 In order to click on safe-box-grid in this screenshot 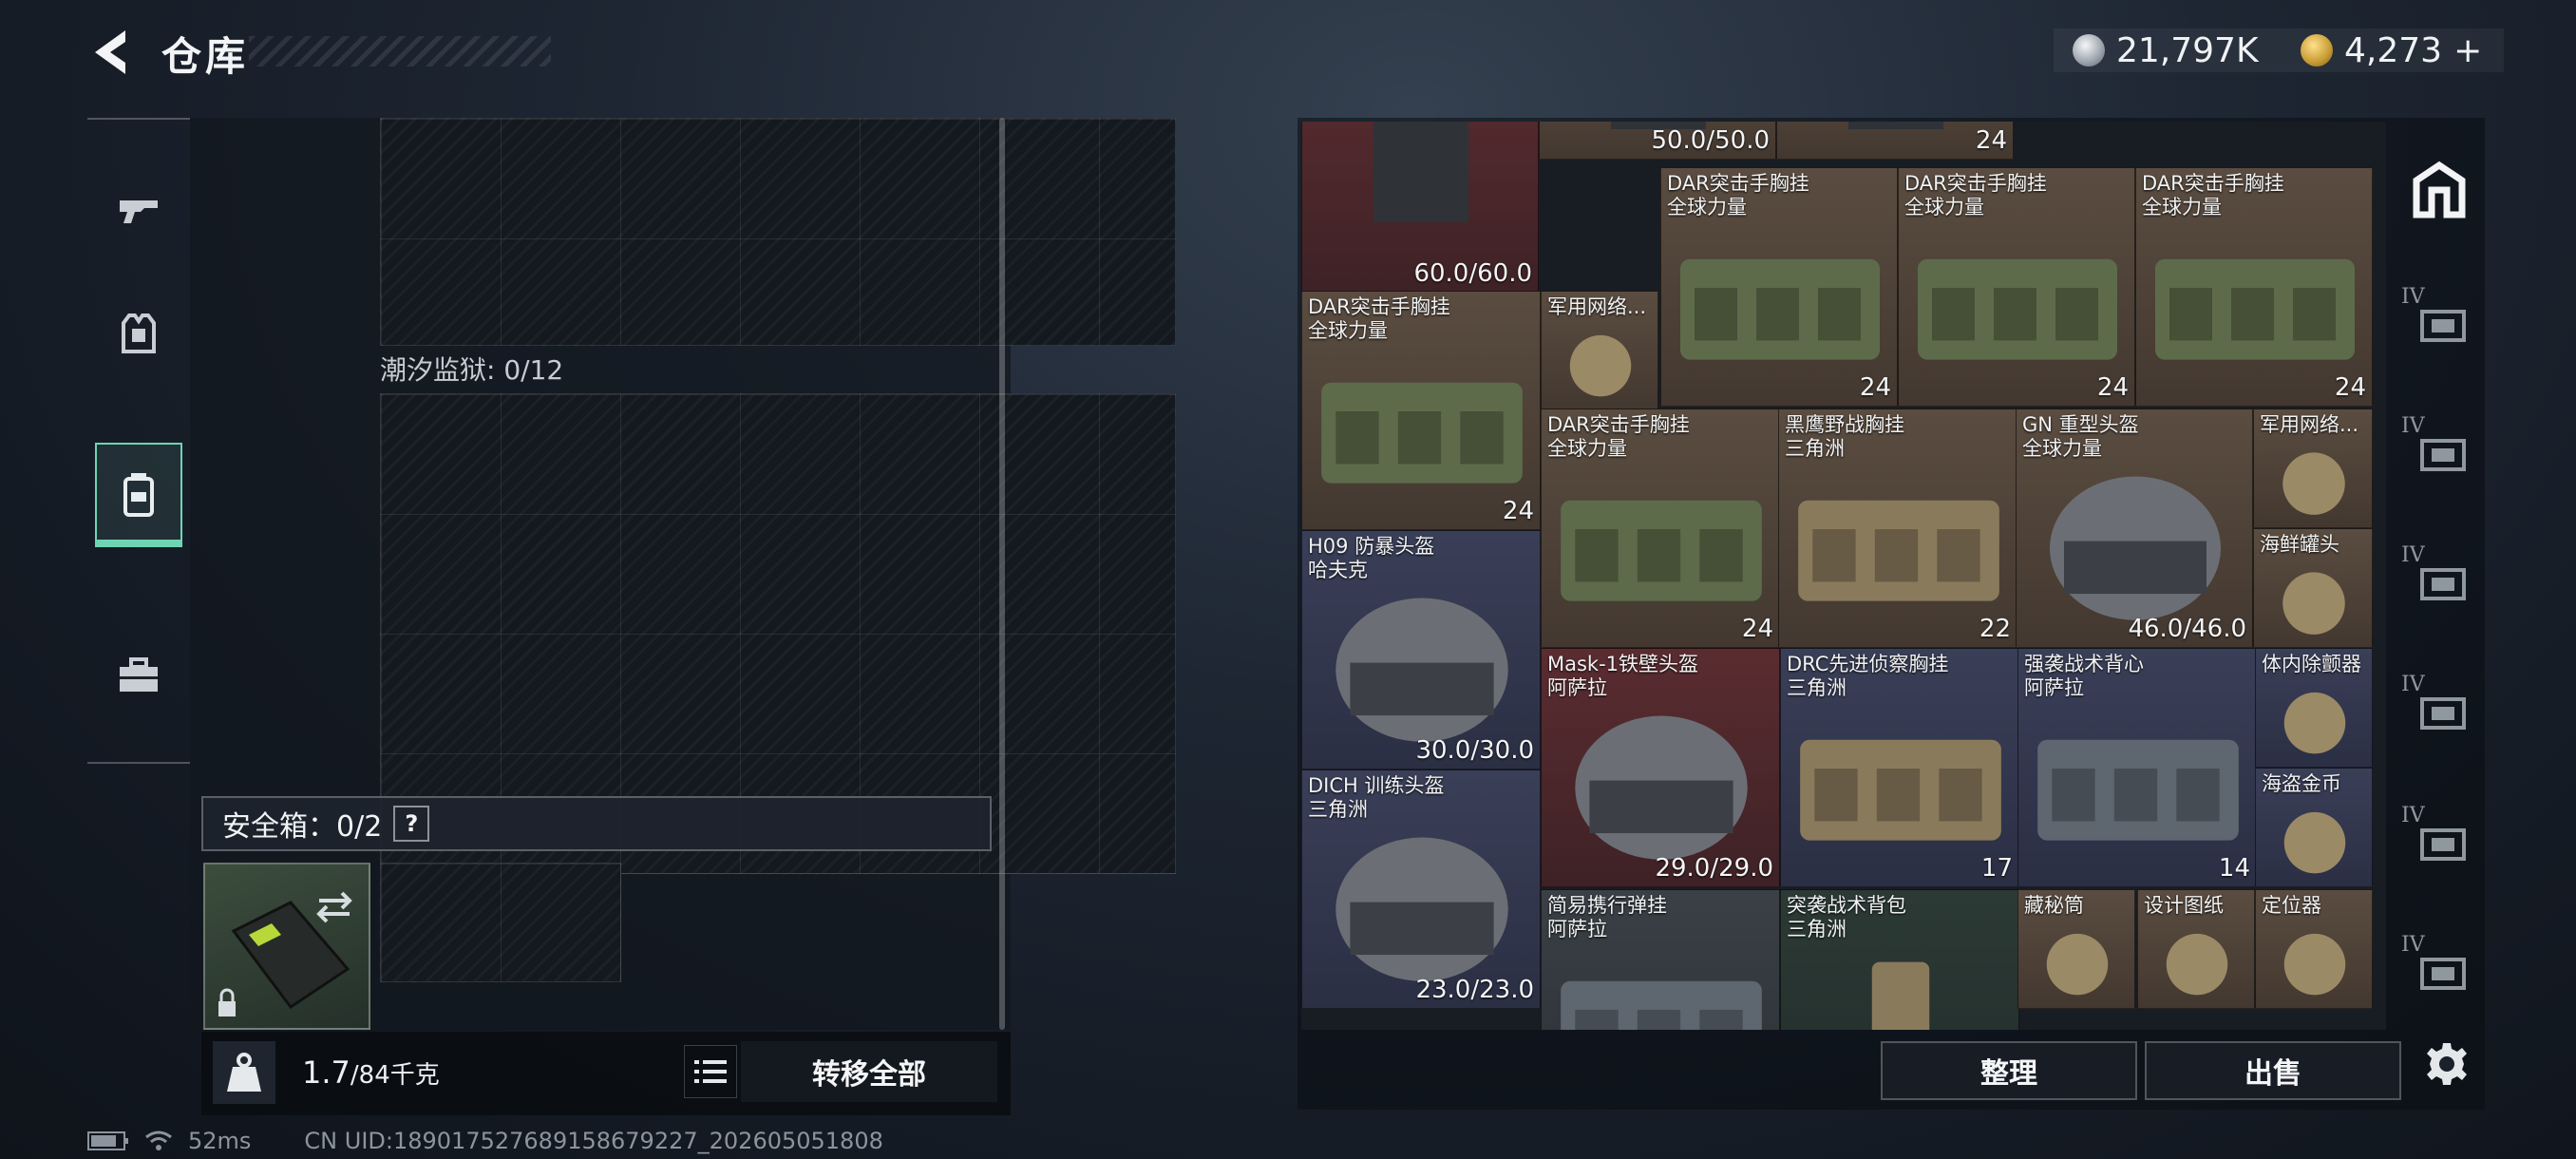, I will do `click(500, 922)`.